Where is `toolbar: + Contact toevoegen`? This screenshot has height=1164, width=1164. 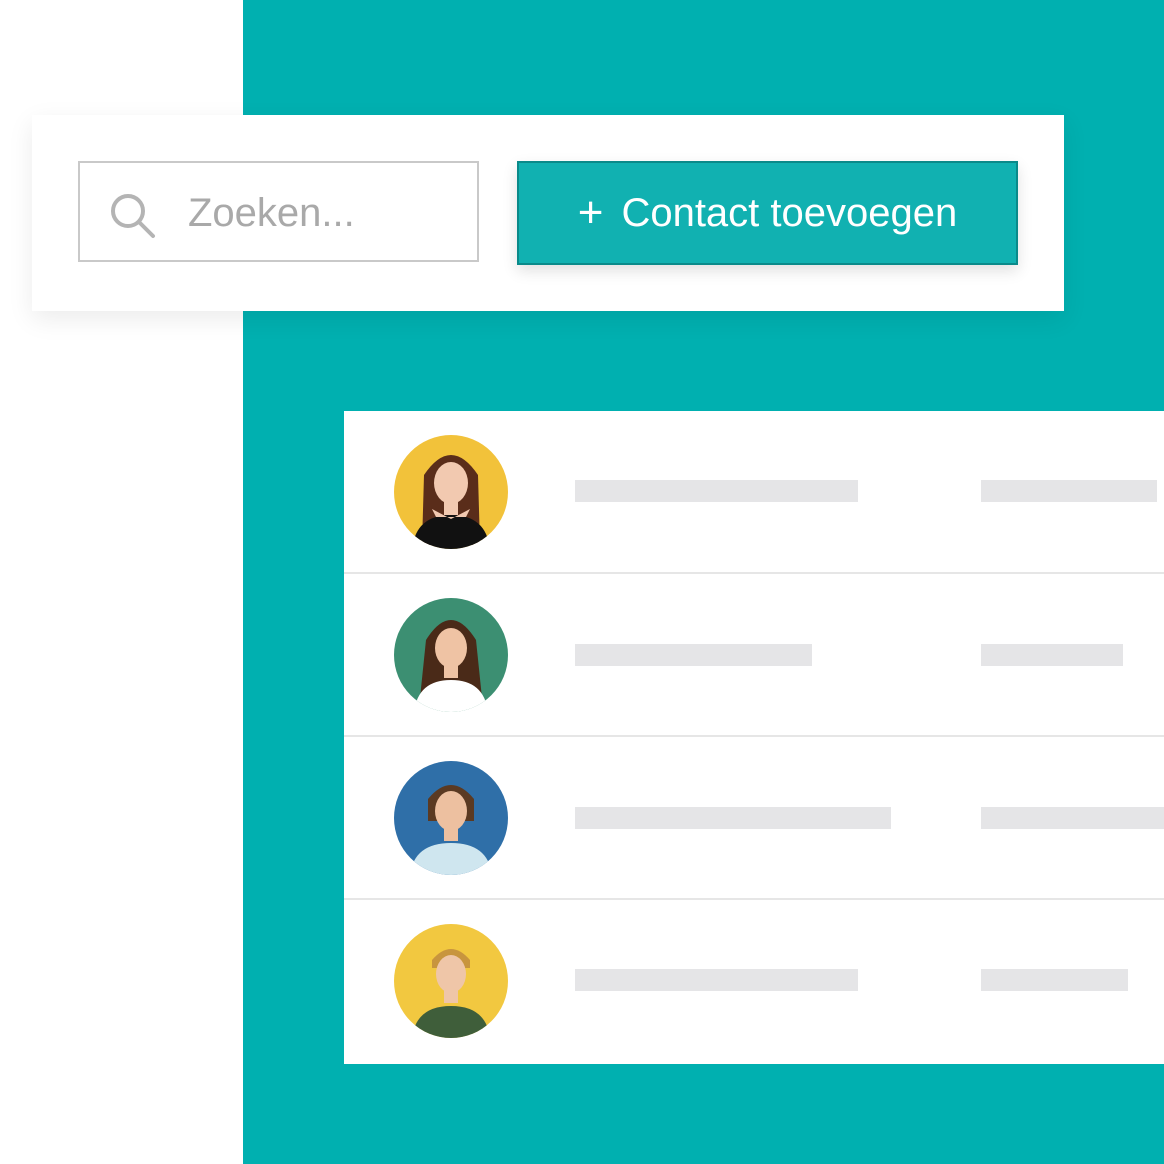 toolbar: + Contact toevoegen is located at coordinates (548, 213).